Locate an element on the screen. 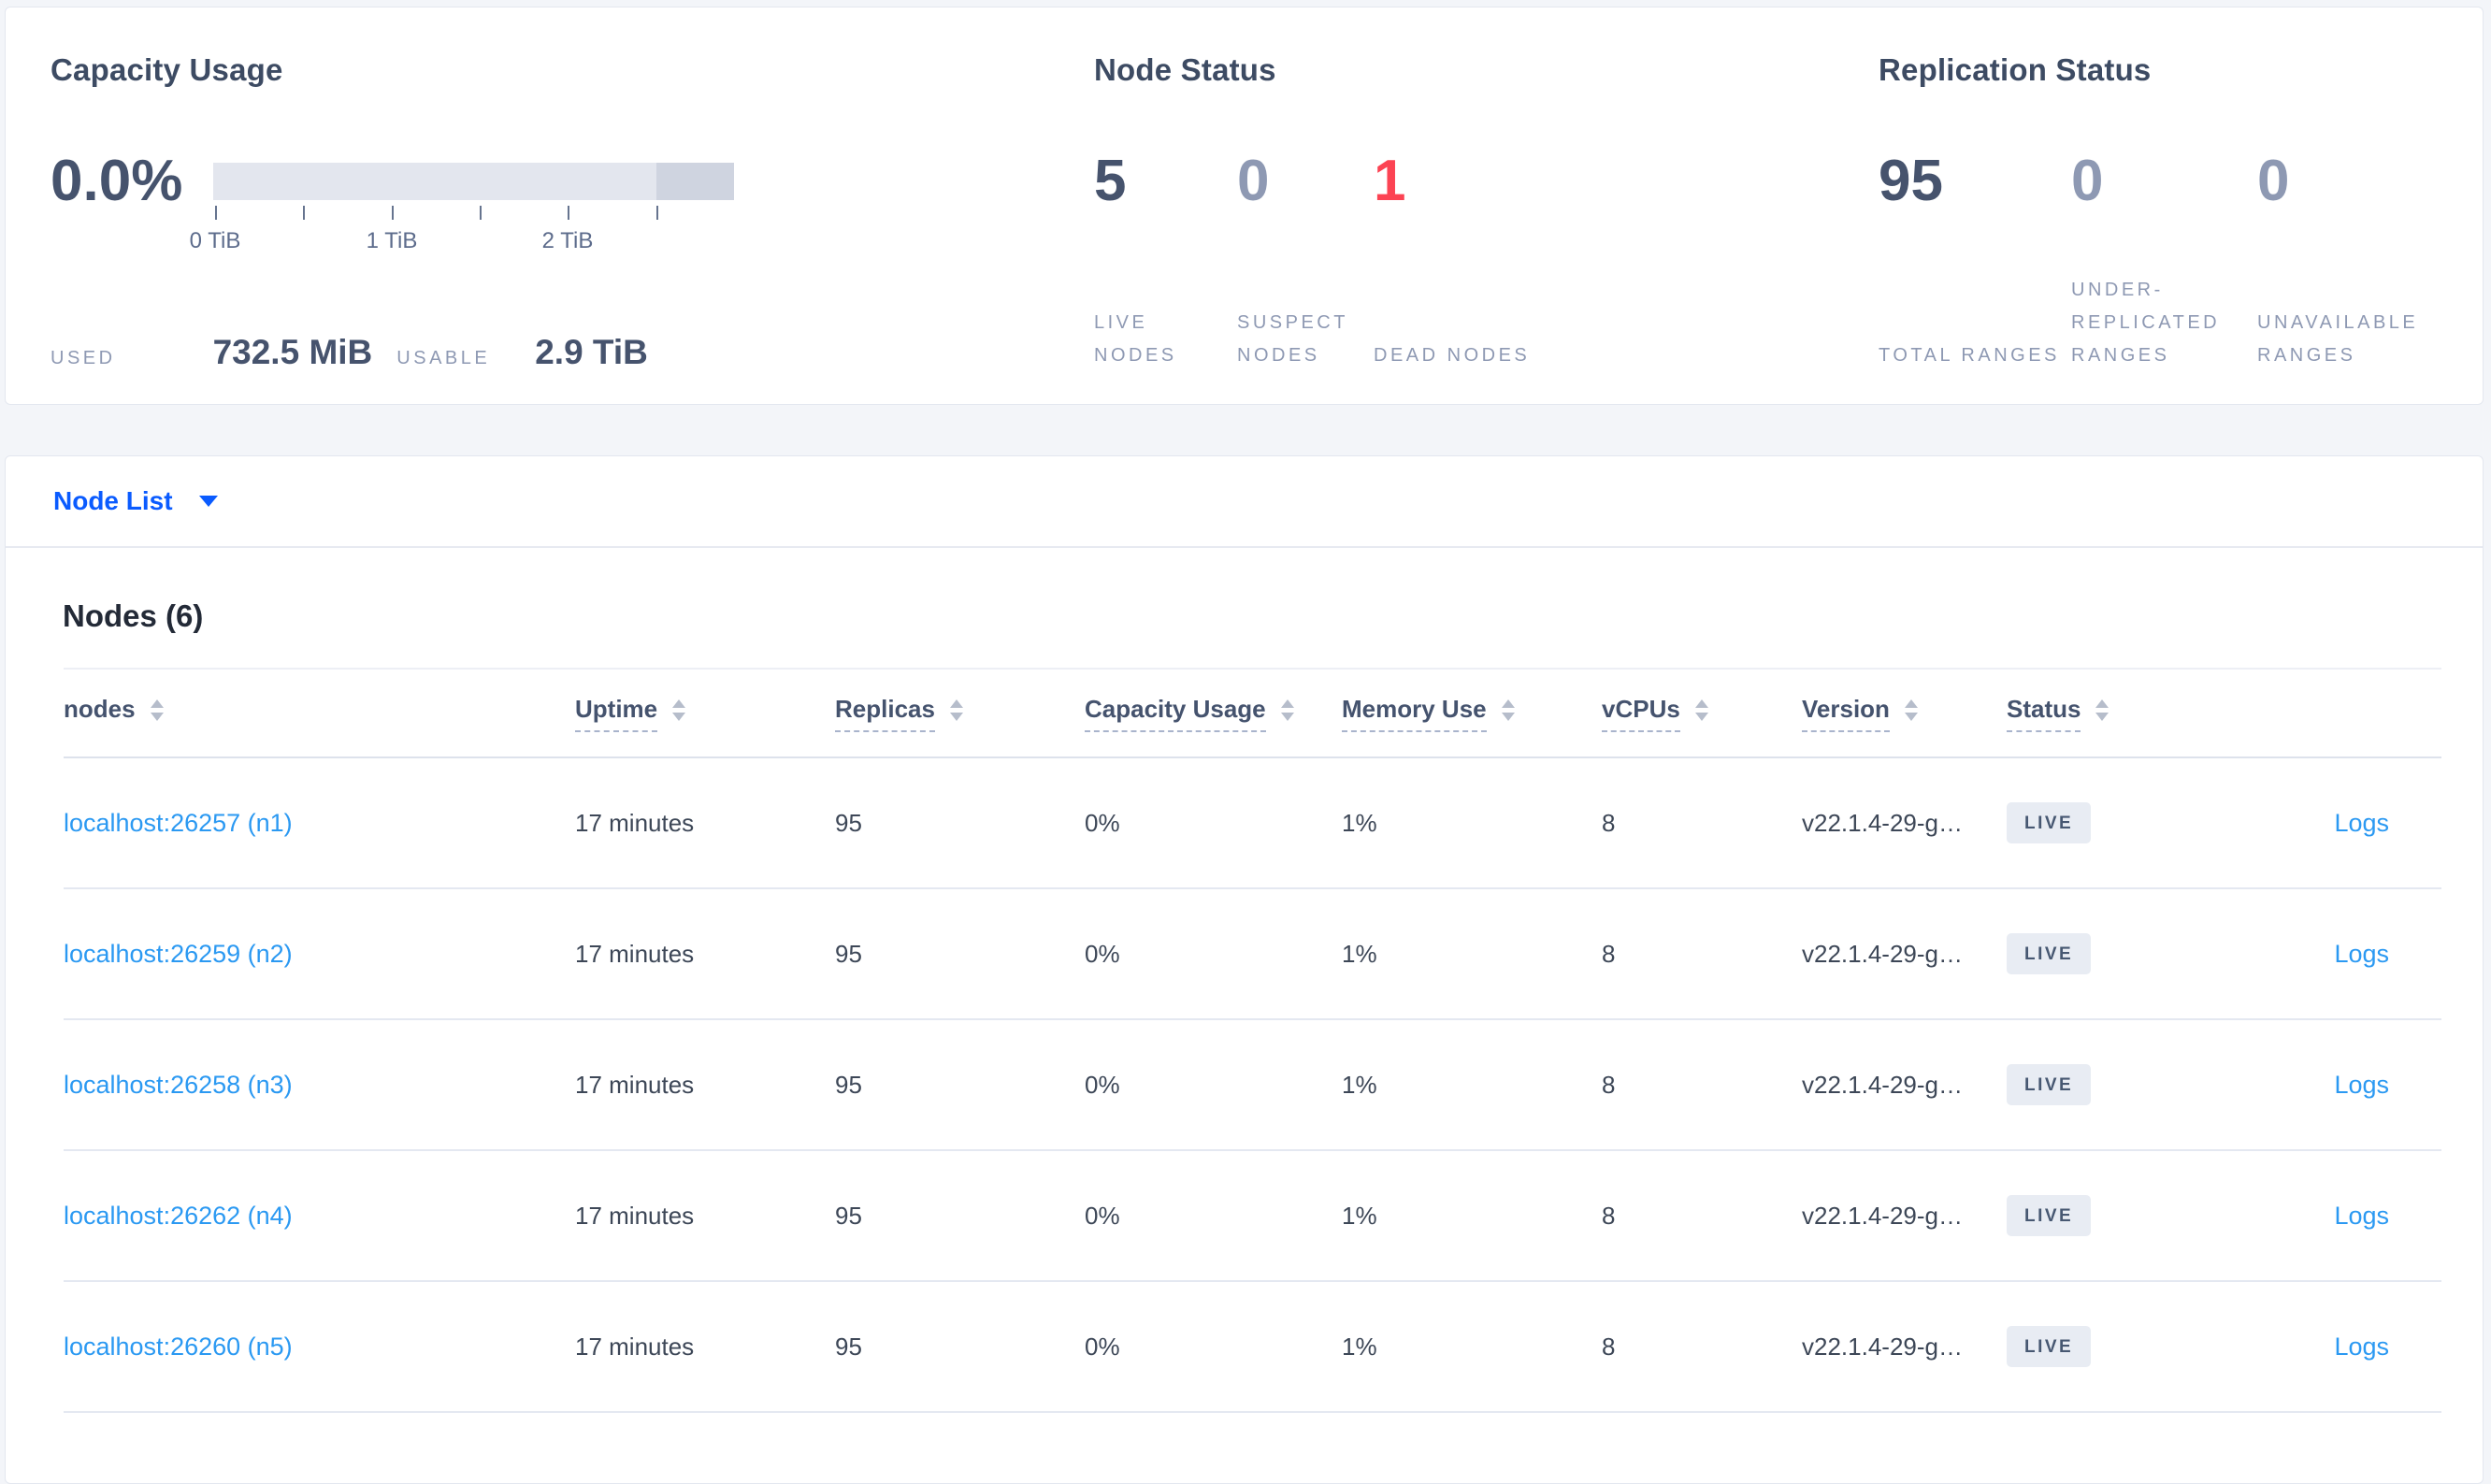 The width and height of the screenshot is (2491, 1484). node-status-values: 5 0 1 is located at coordinates (1336, 181).